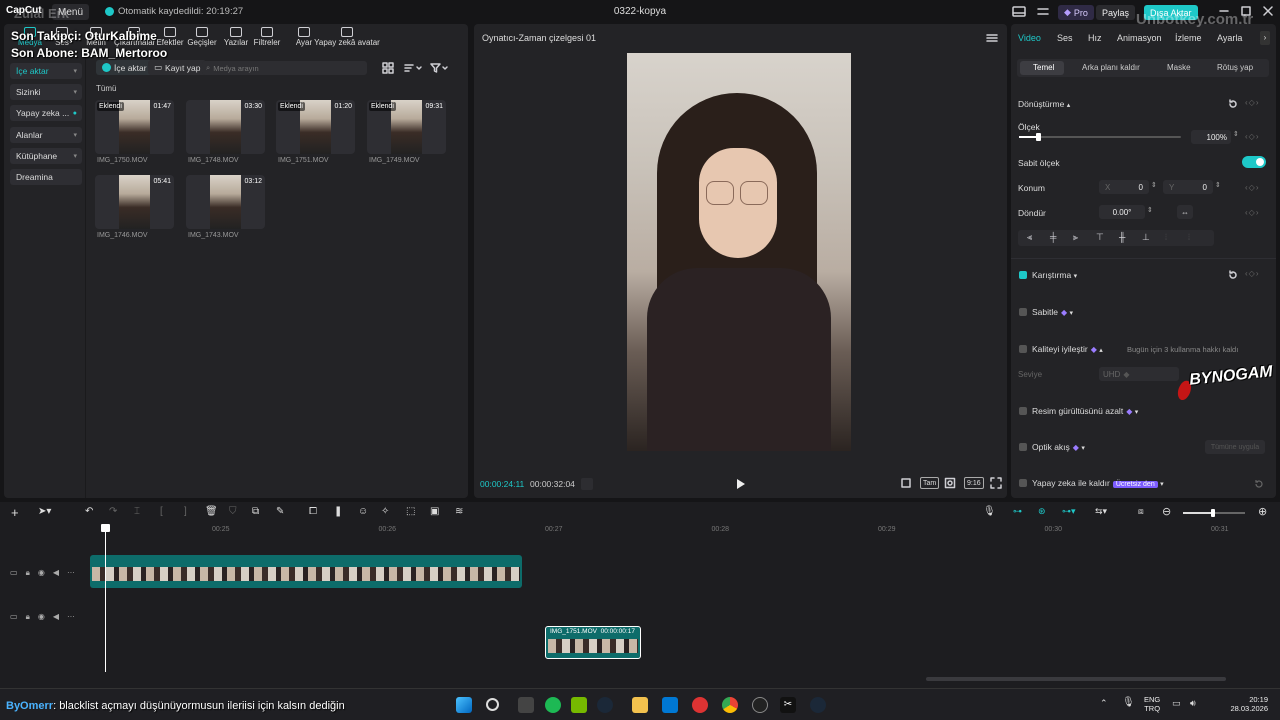  Describe the element at coordinates (730, 705) in the screenshot. I see `chrome-icon` at that location.